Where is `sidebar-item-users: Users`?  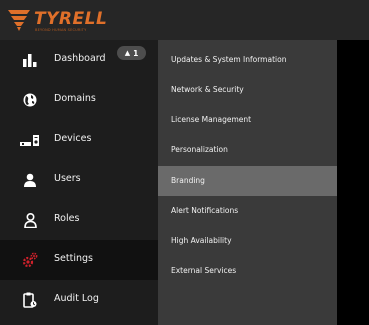
sidebar-item-users: Users is located at coordinates (79, 180).